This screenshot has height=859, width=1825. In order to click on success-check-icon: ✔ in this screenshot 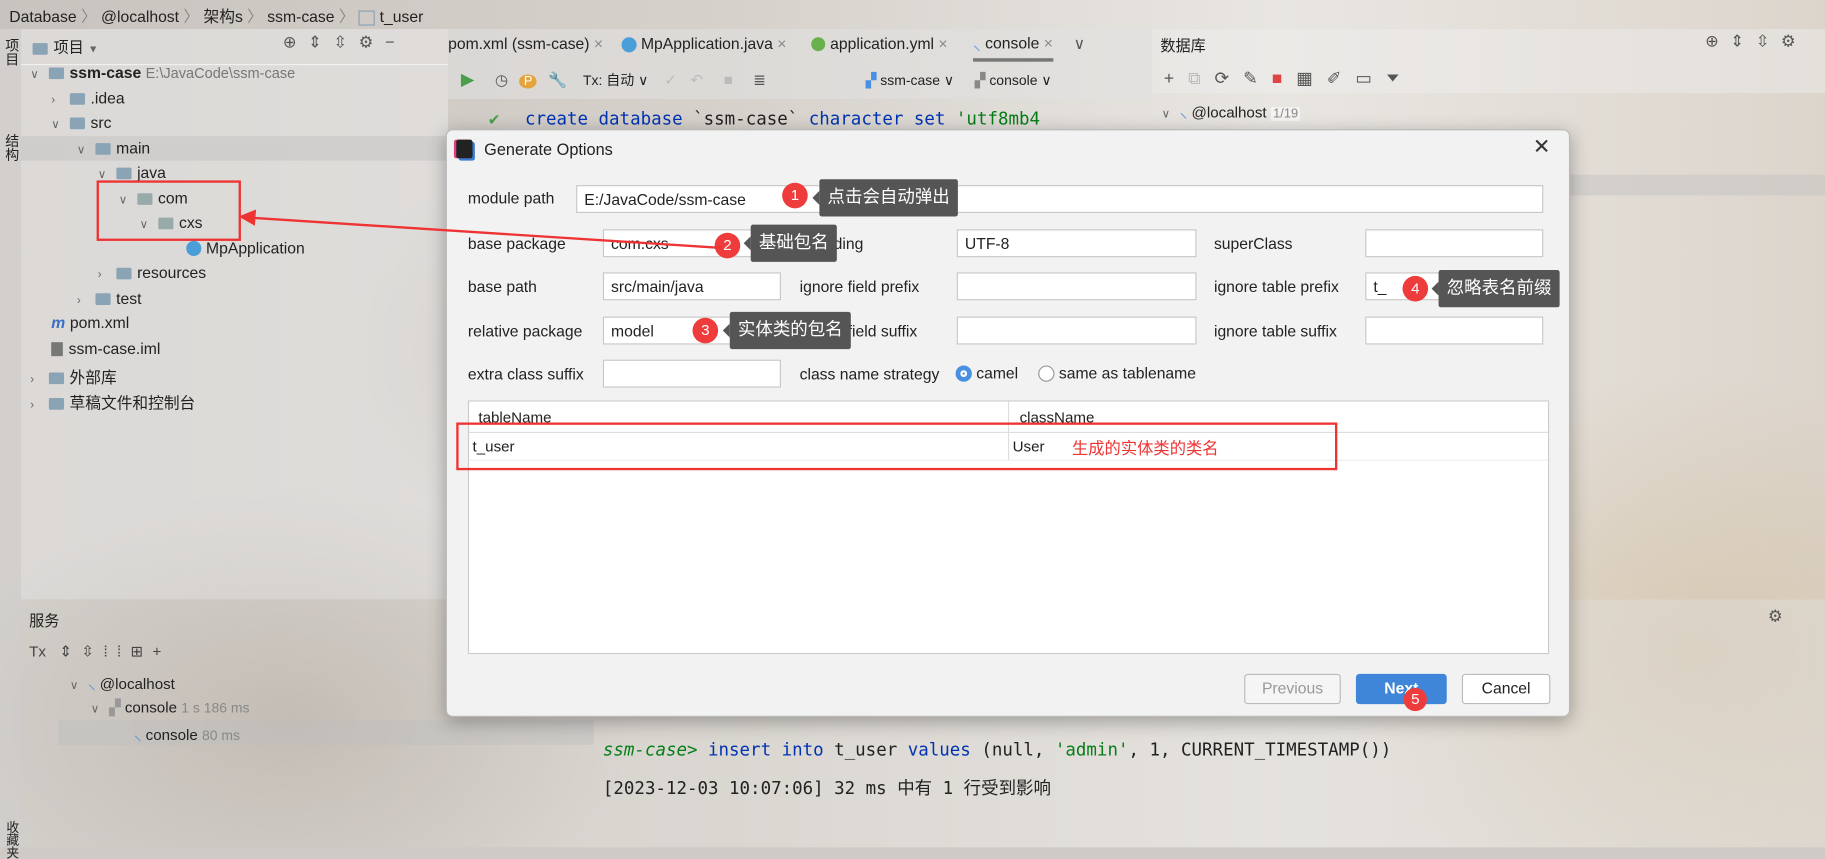, I will do `click(494, 119)`.